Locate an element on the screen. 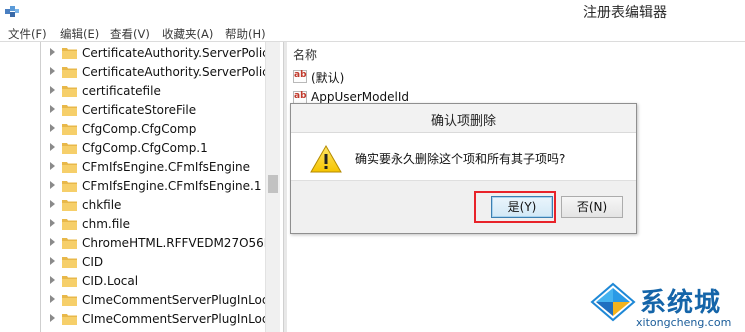 Image resolution: width=745 pixels, height=332 pixels. tree-item: CertificateAuthority.ServerPolicy is located at coordinates (132, 53).